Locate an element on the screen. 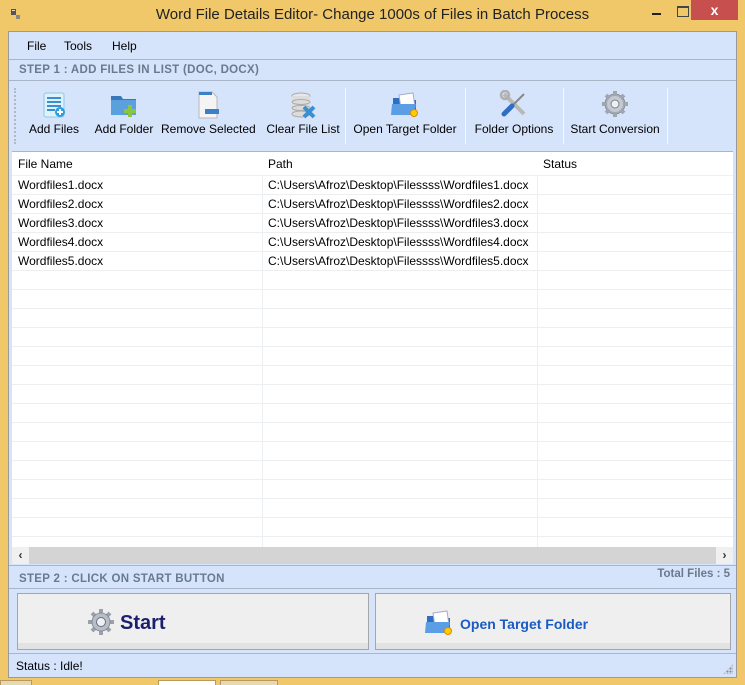 The width and height of the screenshot is (745, 685). add-files-button: Add Files is located at coordinates (54, 116).